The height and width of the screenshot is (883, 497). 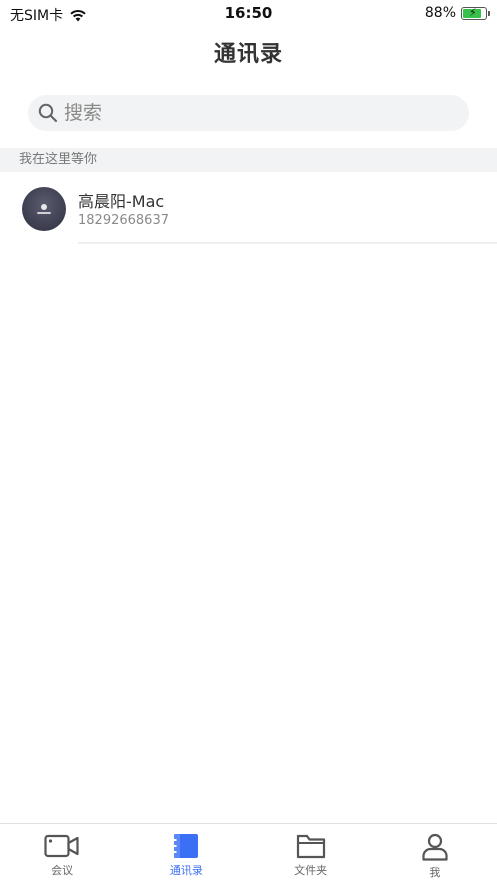 I want to click on avatar-logo-dot, so click(x=44, y=207).